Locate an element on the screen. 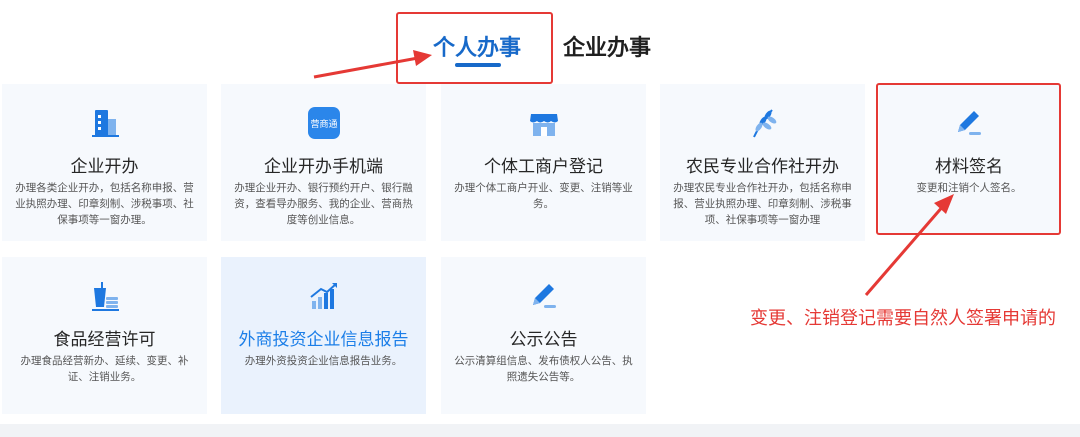 This screenshot has width=1080, height=437. service-card-food-license: 食品经营许可 办理食品经营新办、延续、变更、补证、注销业务。 is located at coordinates (104, 335).